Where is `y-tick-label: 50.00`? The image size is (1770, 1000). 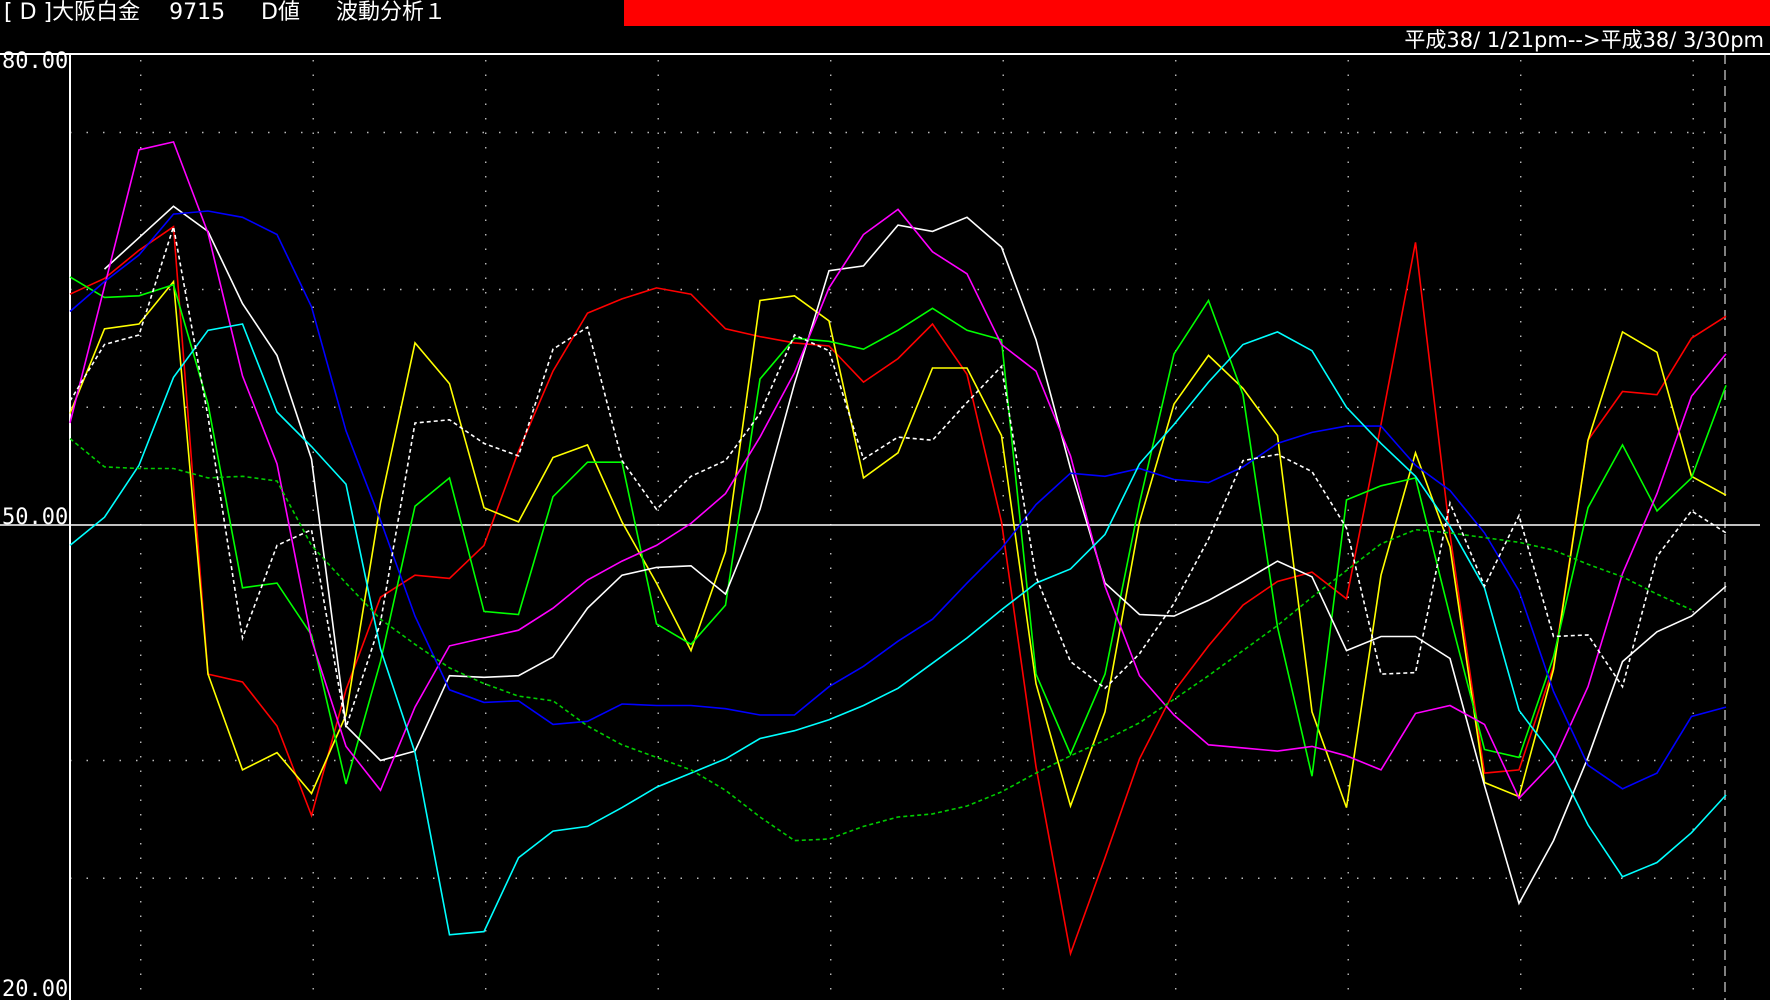
y-tick-label: 50.00 is located at coordinates (35, 517).